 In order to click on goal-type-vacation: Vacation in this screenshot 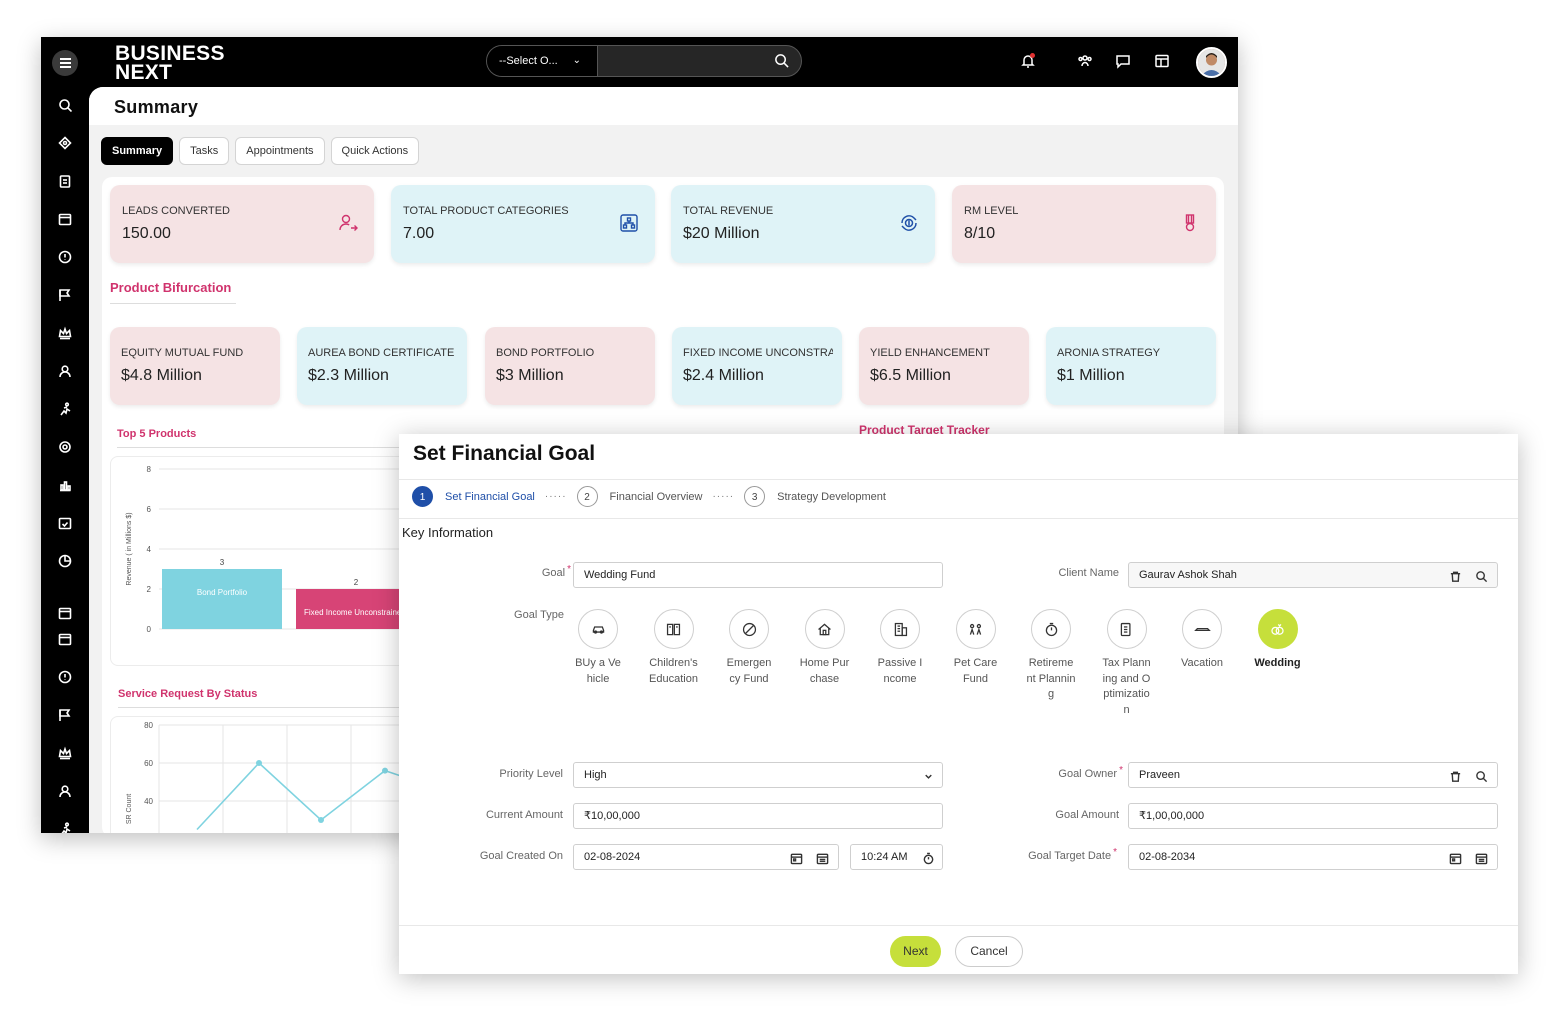, I will do `click(1202, 640)`.